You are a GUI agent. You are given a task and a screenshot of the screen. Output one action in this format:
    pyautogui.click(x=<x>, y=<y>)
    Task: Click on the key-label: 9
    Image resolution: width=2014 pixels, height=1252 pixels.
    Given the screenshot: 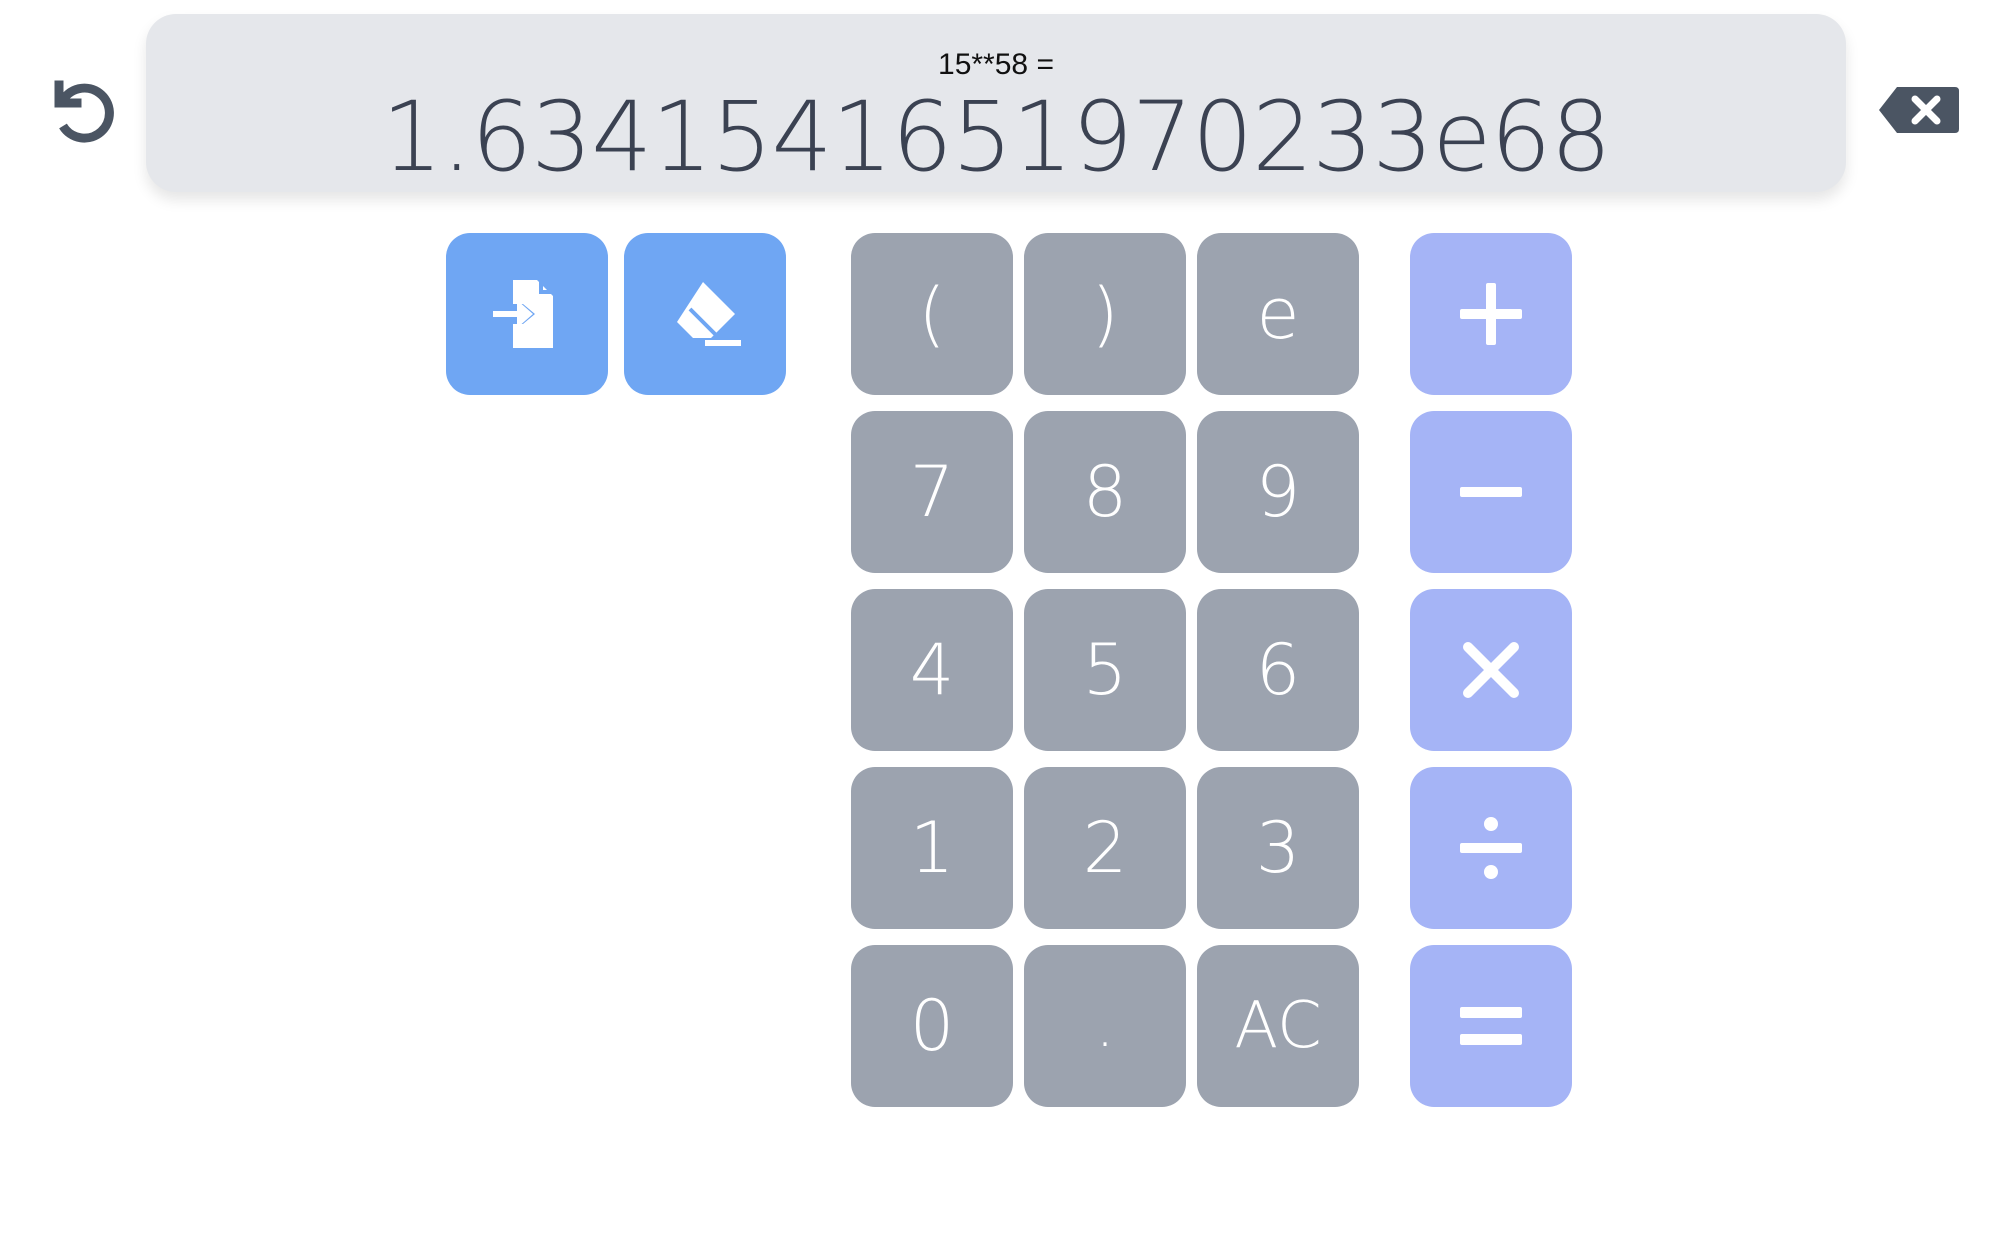 What is the action you would take?
    pyautogui.click(x=1278, y=492)
    